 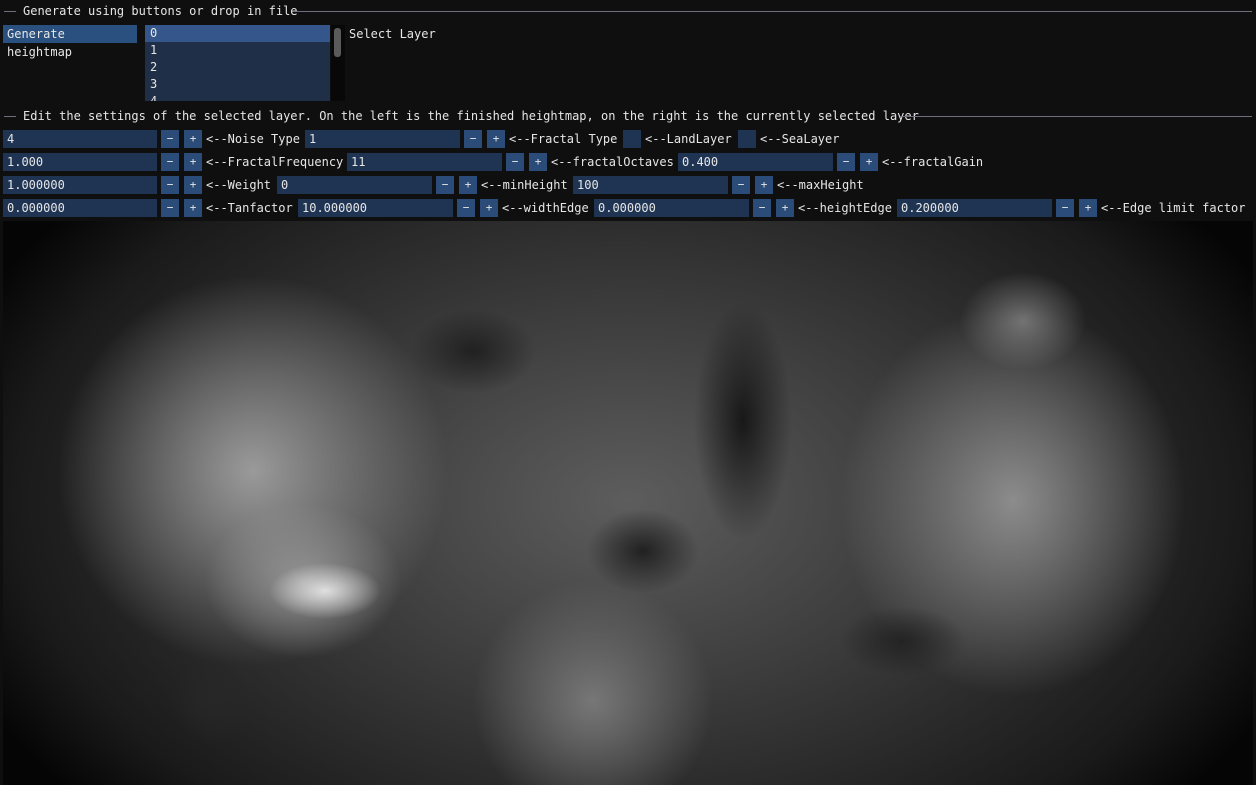 What do you see at coordinates (253, 139) in the screenshot?
I see `noise-type-label: <--Noise Type` at bounding box center [253, 139].